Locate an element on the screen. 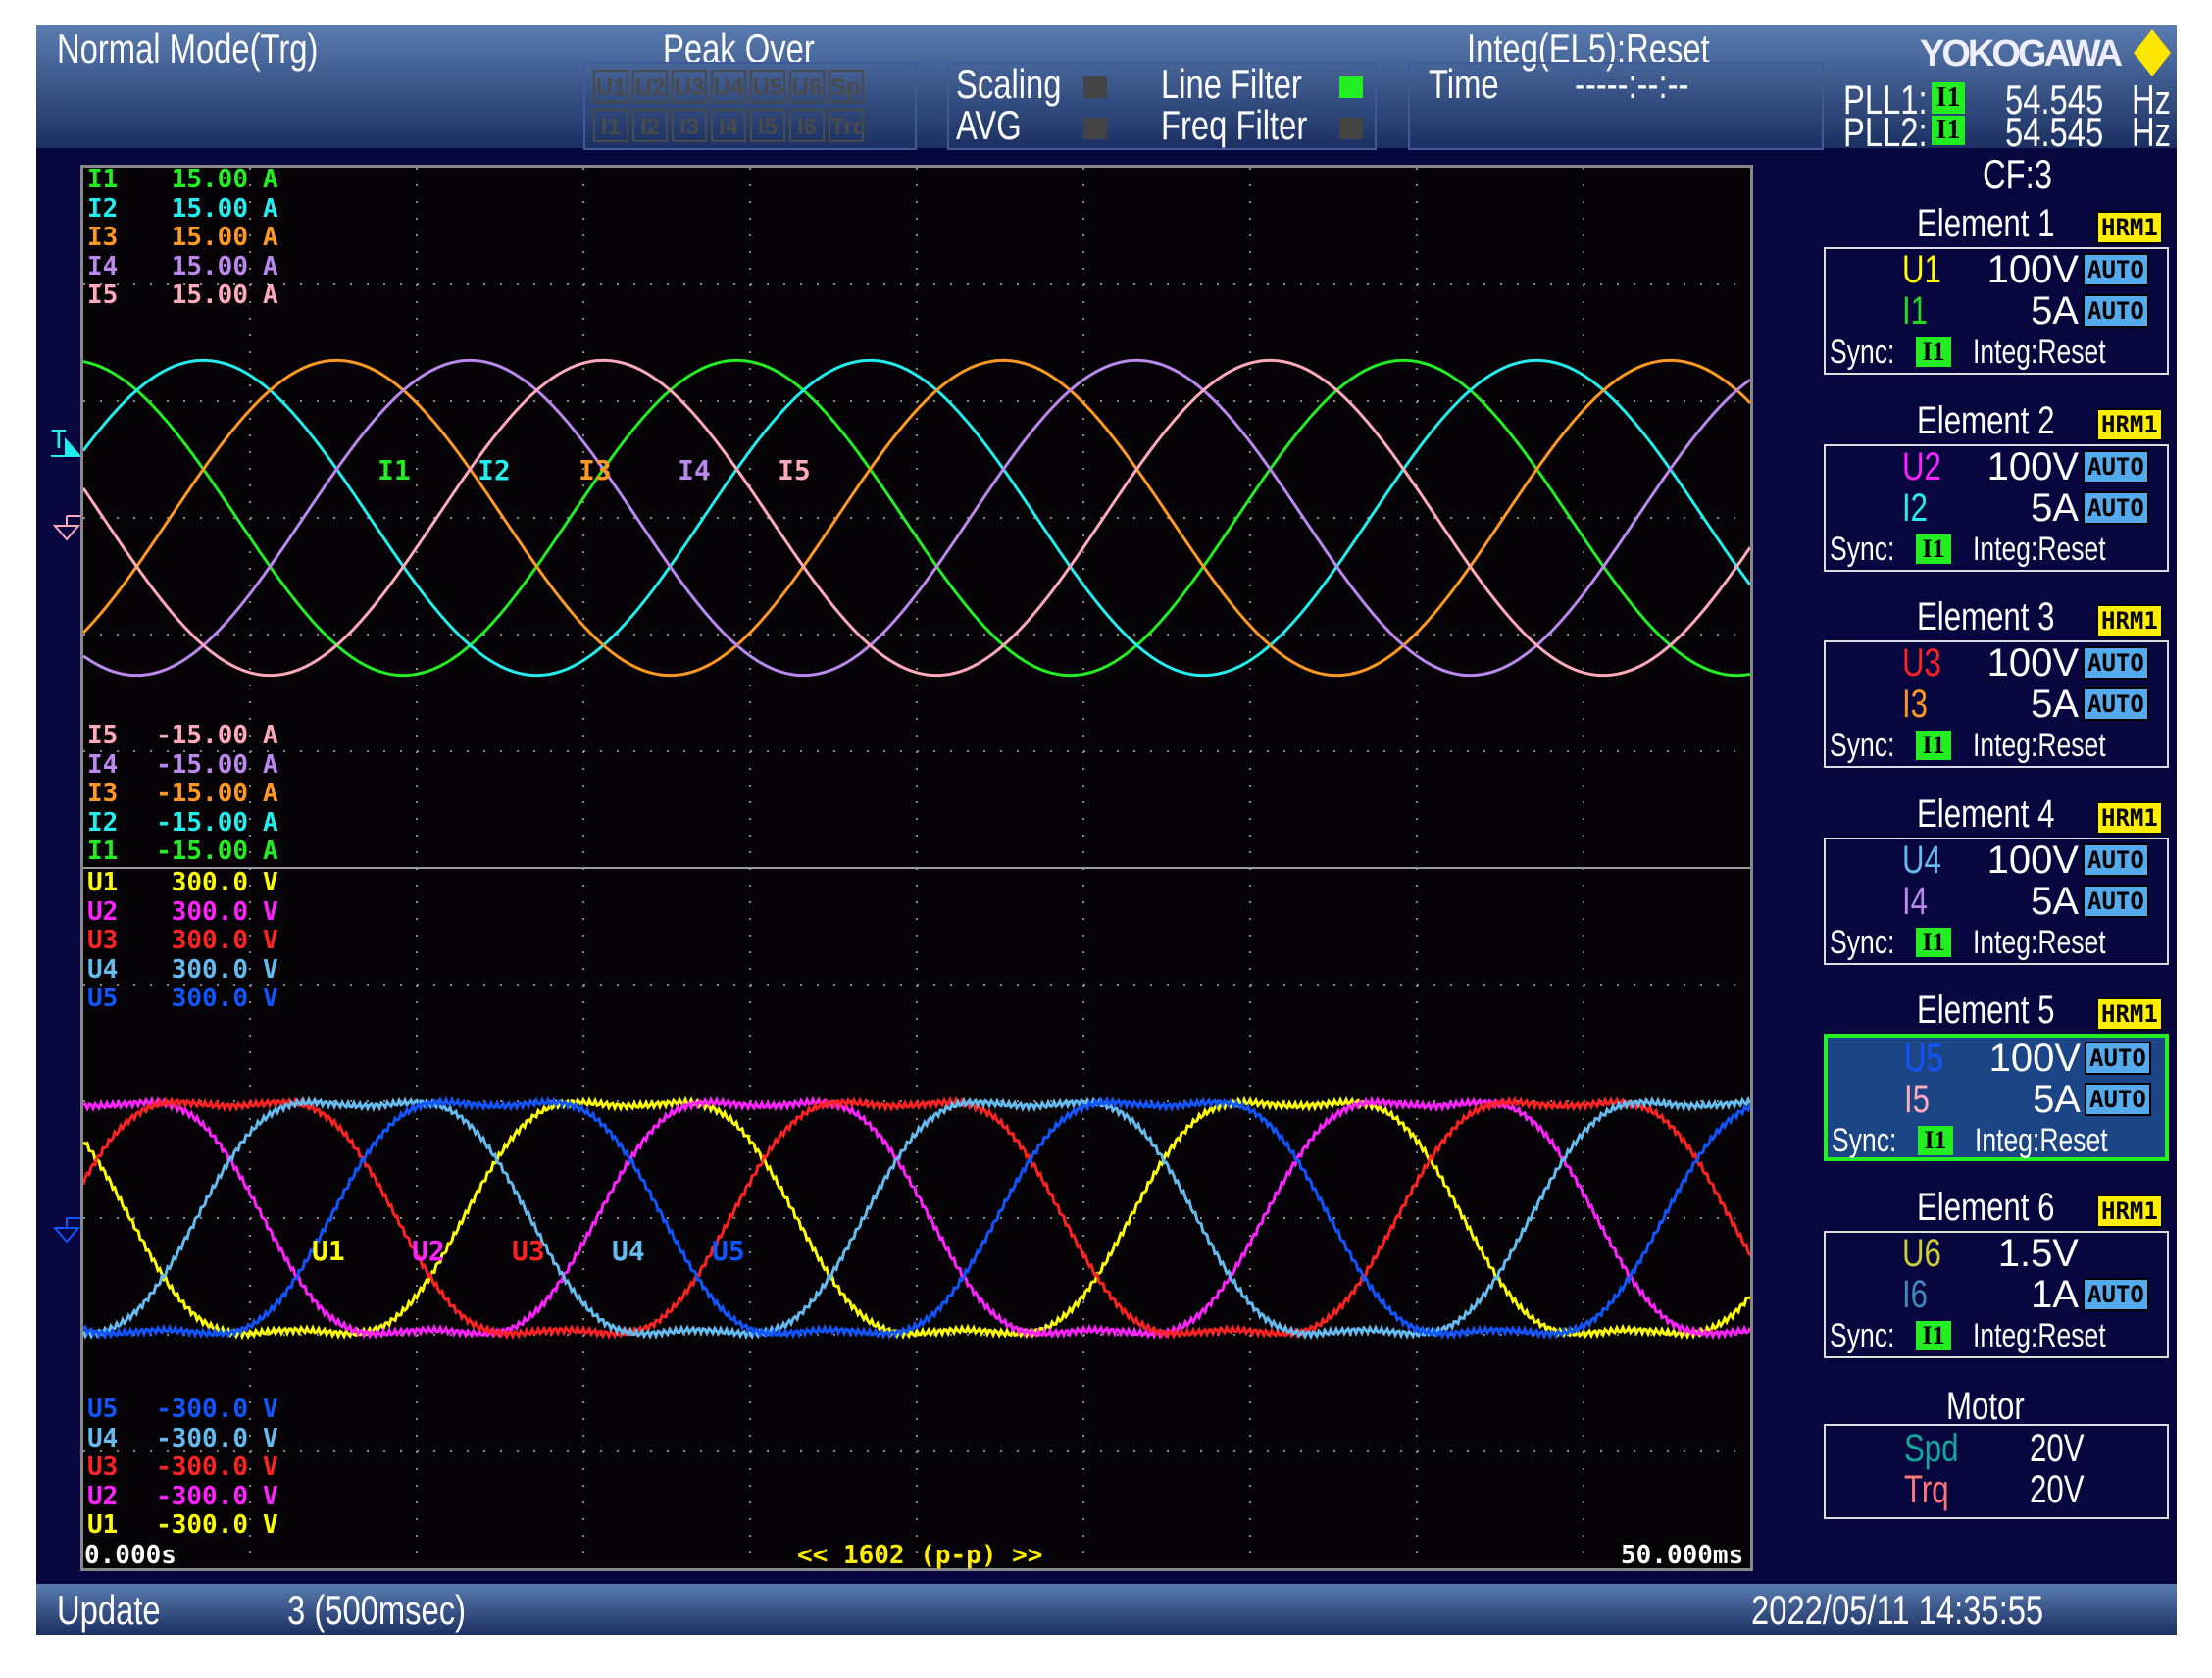 The height and width of the screenshot is (1678, 2212). current-channel-text: I6 is located at coordinates (1916, 1294).